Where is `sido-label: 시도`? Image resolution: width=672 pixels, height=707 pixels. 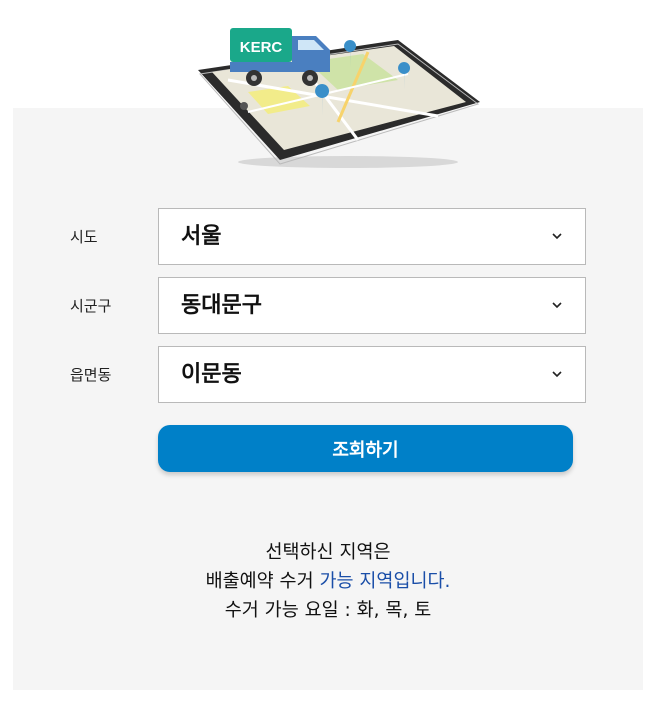
sido-label: 시도 is located at coordinates (84, 237).